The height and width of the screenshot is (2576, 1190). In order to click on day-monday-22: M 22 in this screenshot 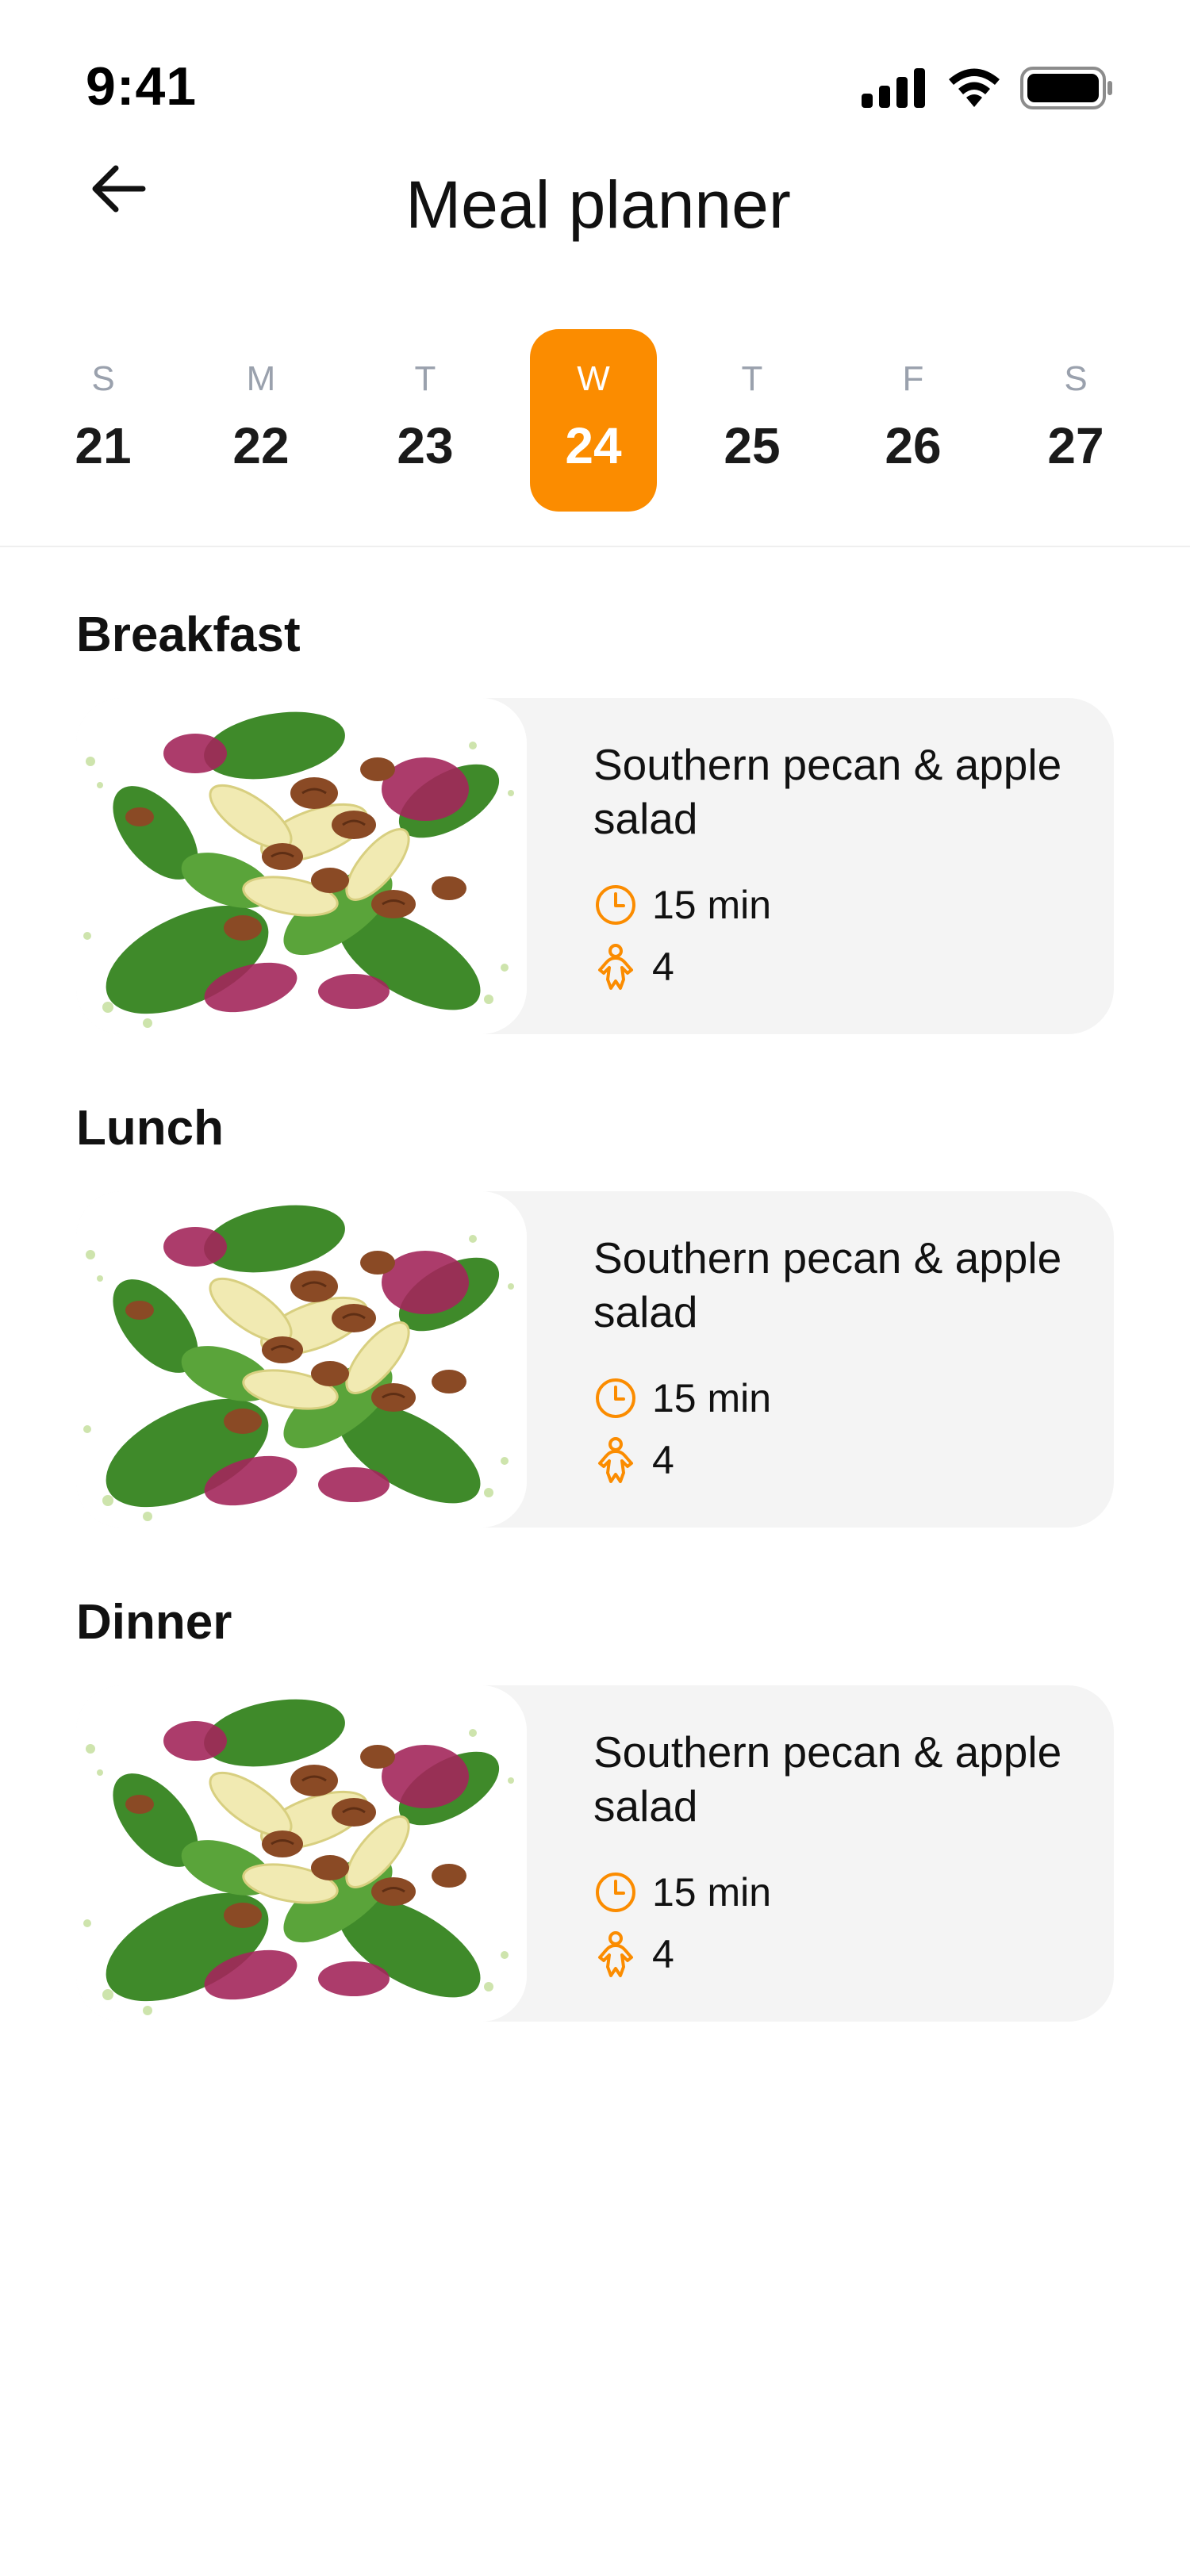, I will do `click(261, 421)`.